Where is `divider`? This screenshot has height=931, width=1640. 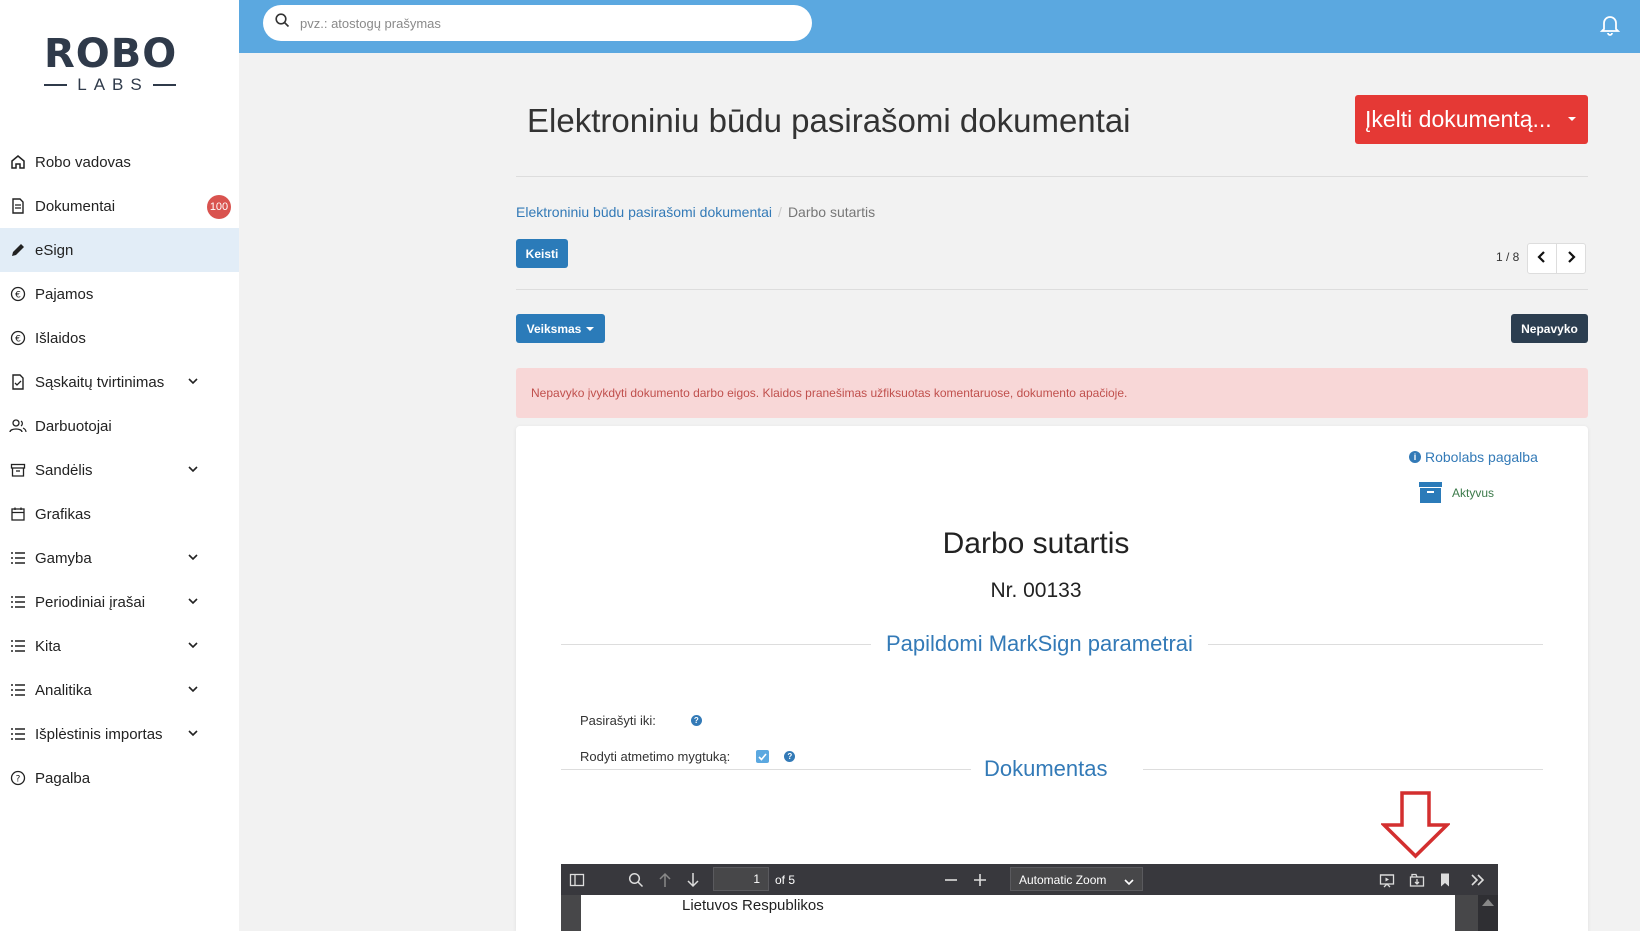
divider is located at coordinates (1052, 289).